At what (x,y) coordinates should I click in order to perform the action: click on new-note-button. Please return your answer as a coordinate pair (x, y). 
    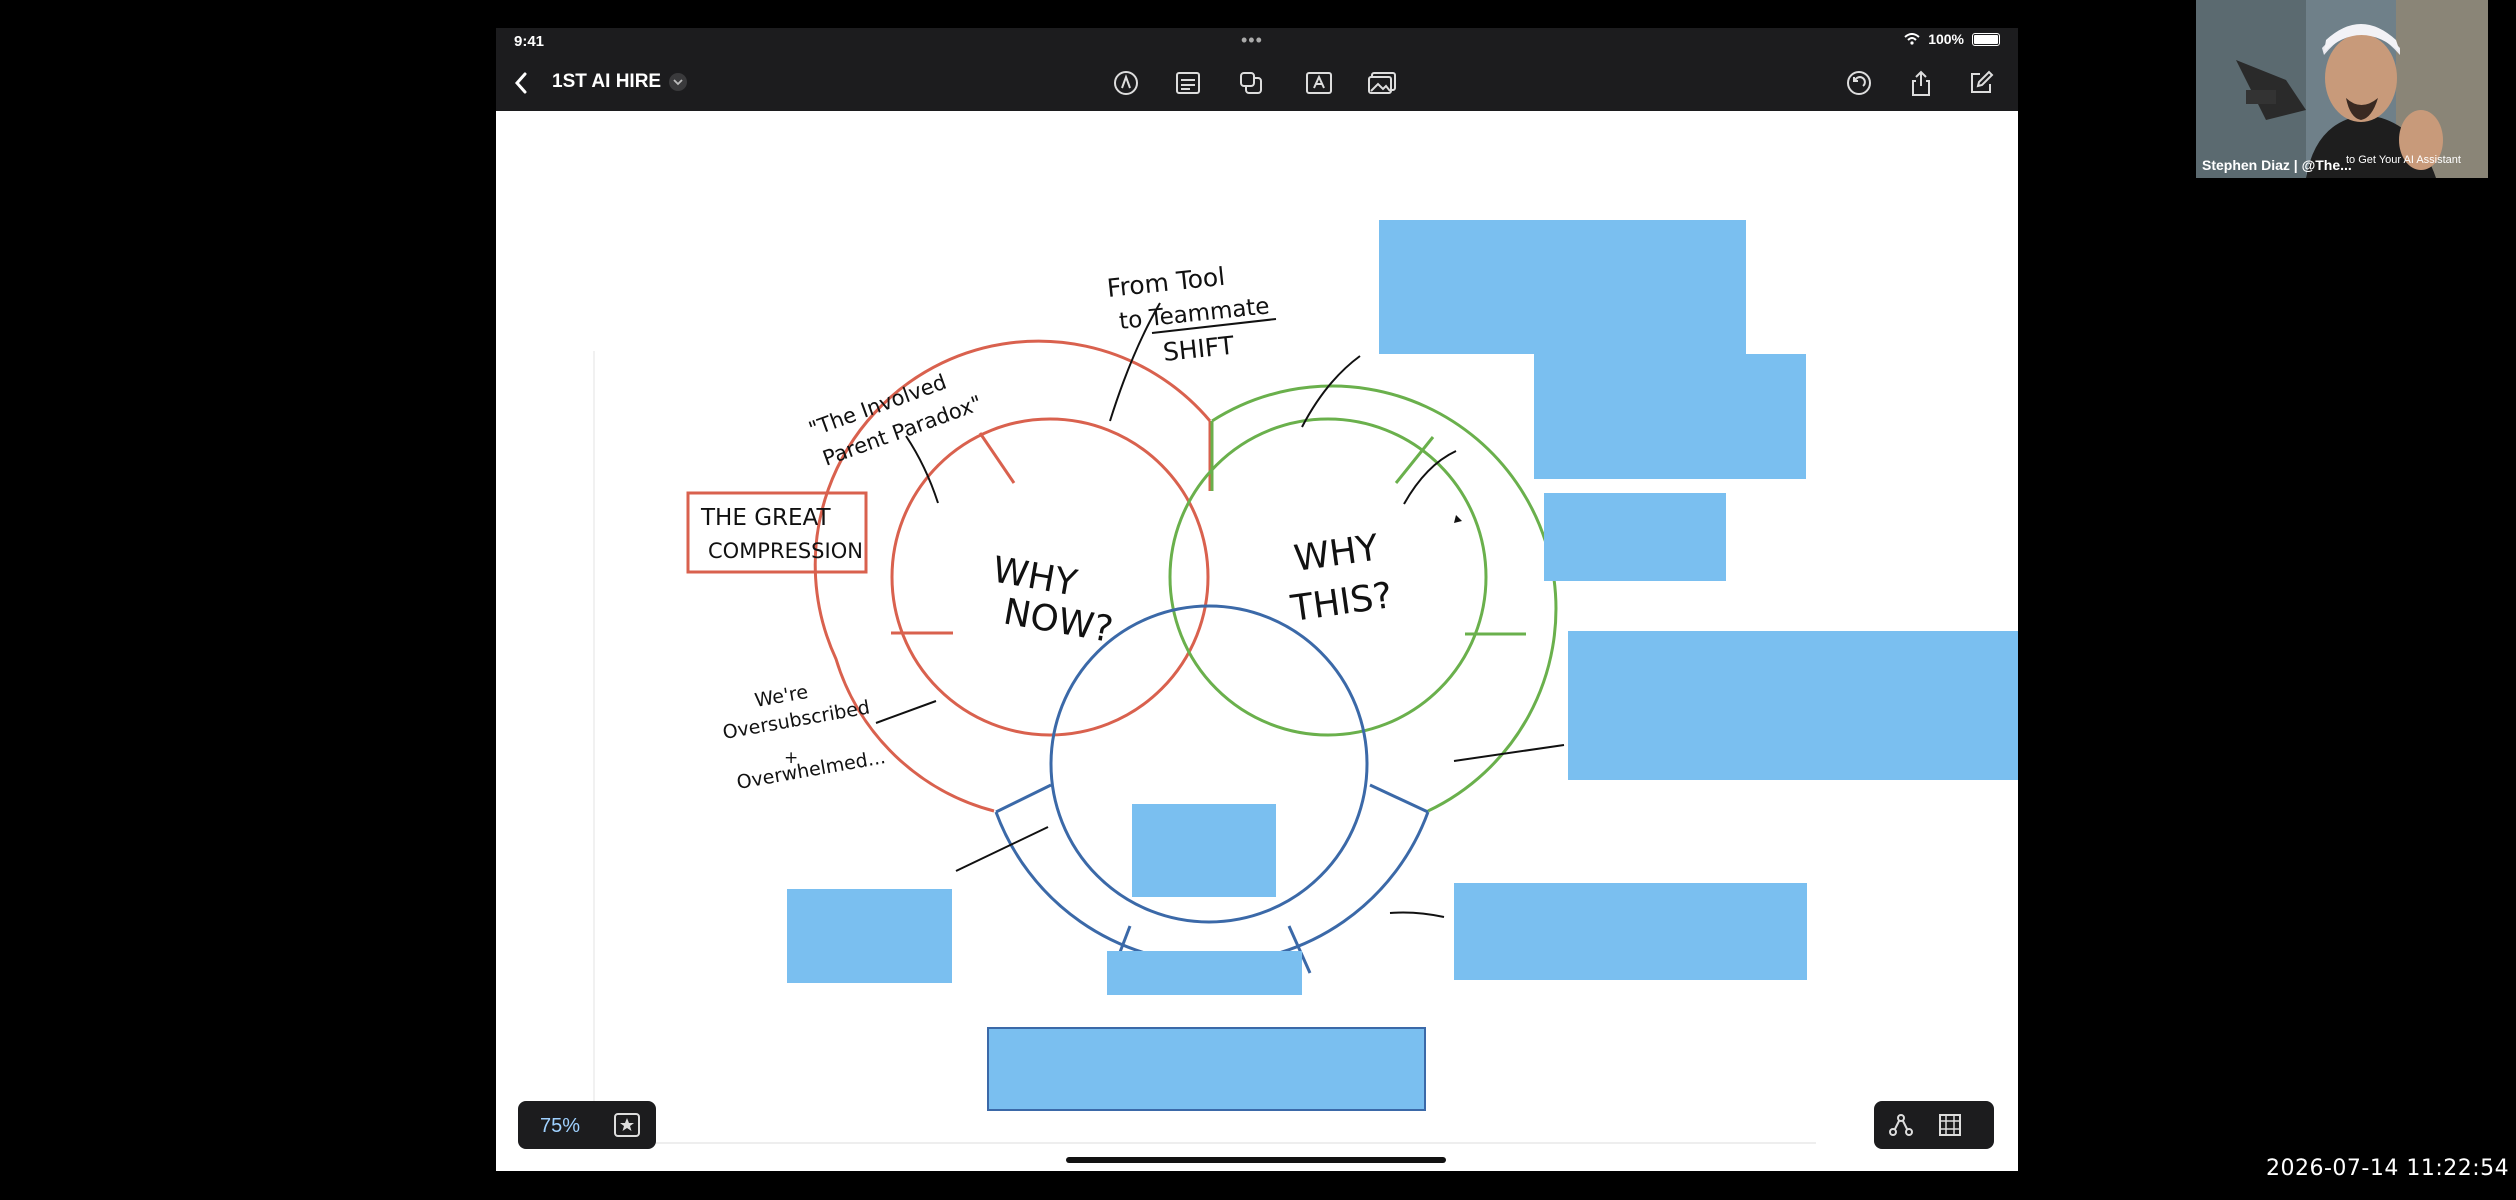
    Looking at the image, I should click on (1981, 83).